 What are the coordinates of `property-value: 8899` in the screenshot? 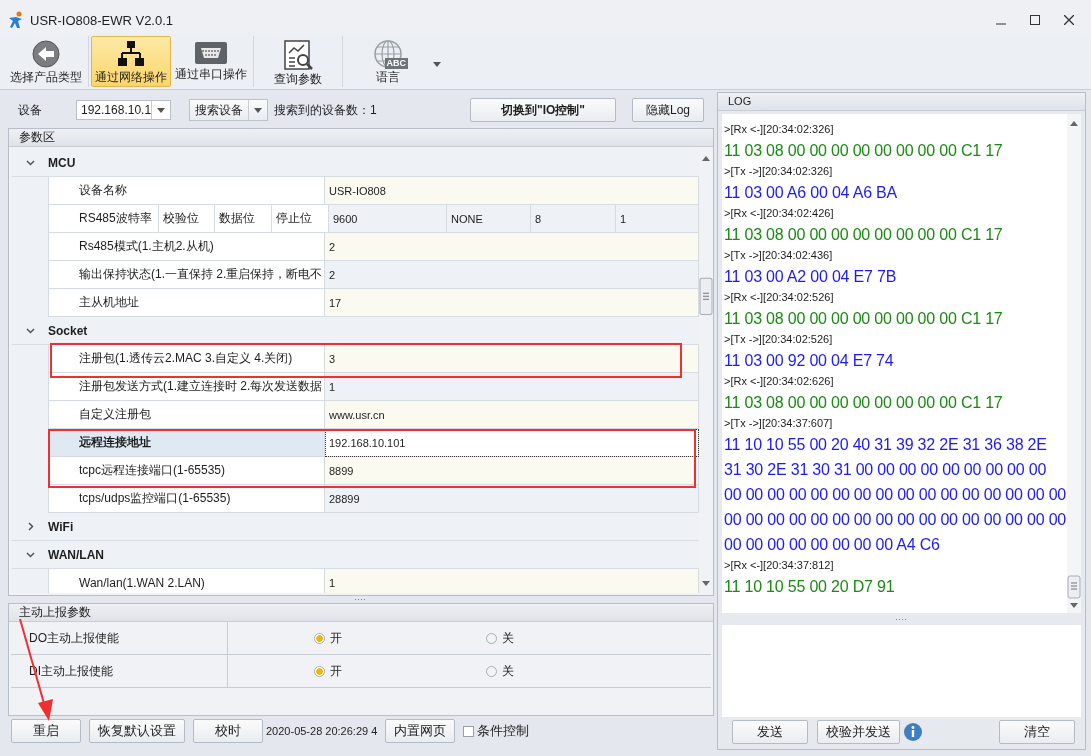 It's located at (512, 471).